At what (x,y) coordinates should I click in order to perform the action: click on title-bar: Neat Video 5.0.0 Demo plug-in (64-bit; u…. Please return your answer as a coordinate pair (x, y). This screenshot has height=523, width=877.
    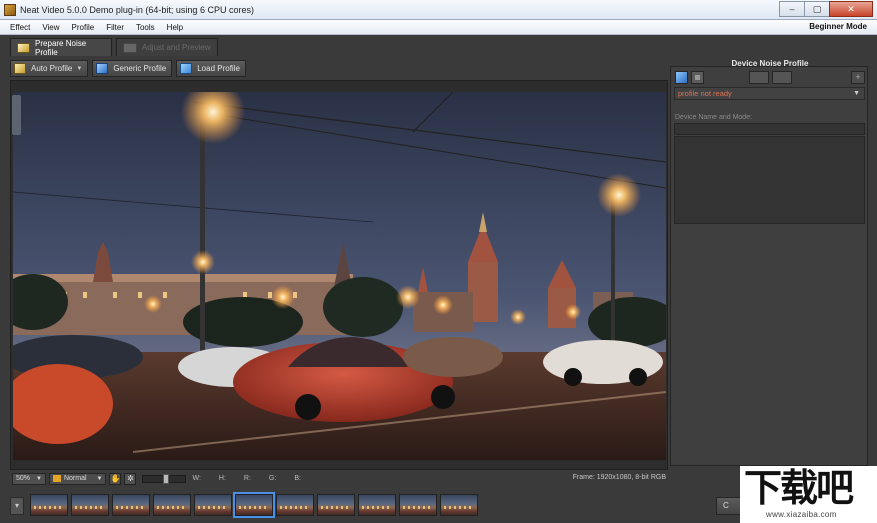
    Looking at the image, I should click on (438, 10).